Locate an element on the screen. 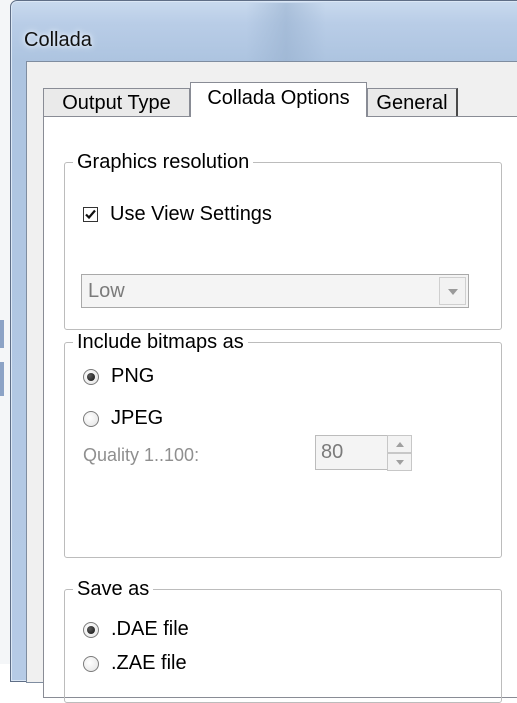  use-view-settings-checkbox is located at coordinates (90, 214).